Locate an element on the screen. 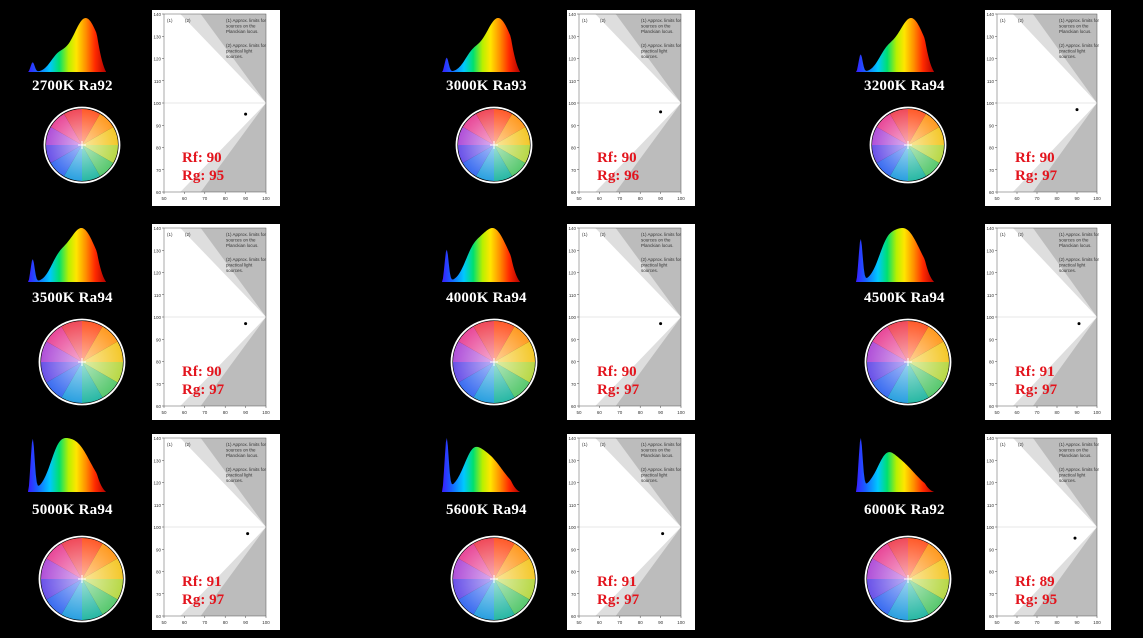 The width and height of the screenshot is (1143, 638). cct-ra-label: 4000K Ra94 is located at coordinates (486, 298).